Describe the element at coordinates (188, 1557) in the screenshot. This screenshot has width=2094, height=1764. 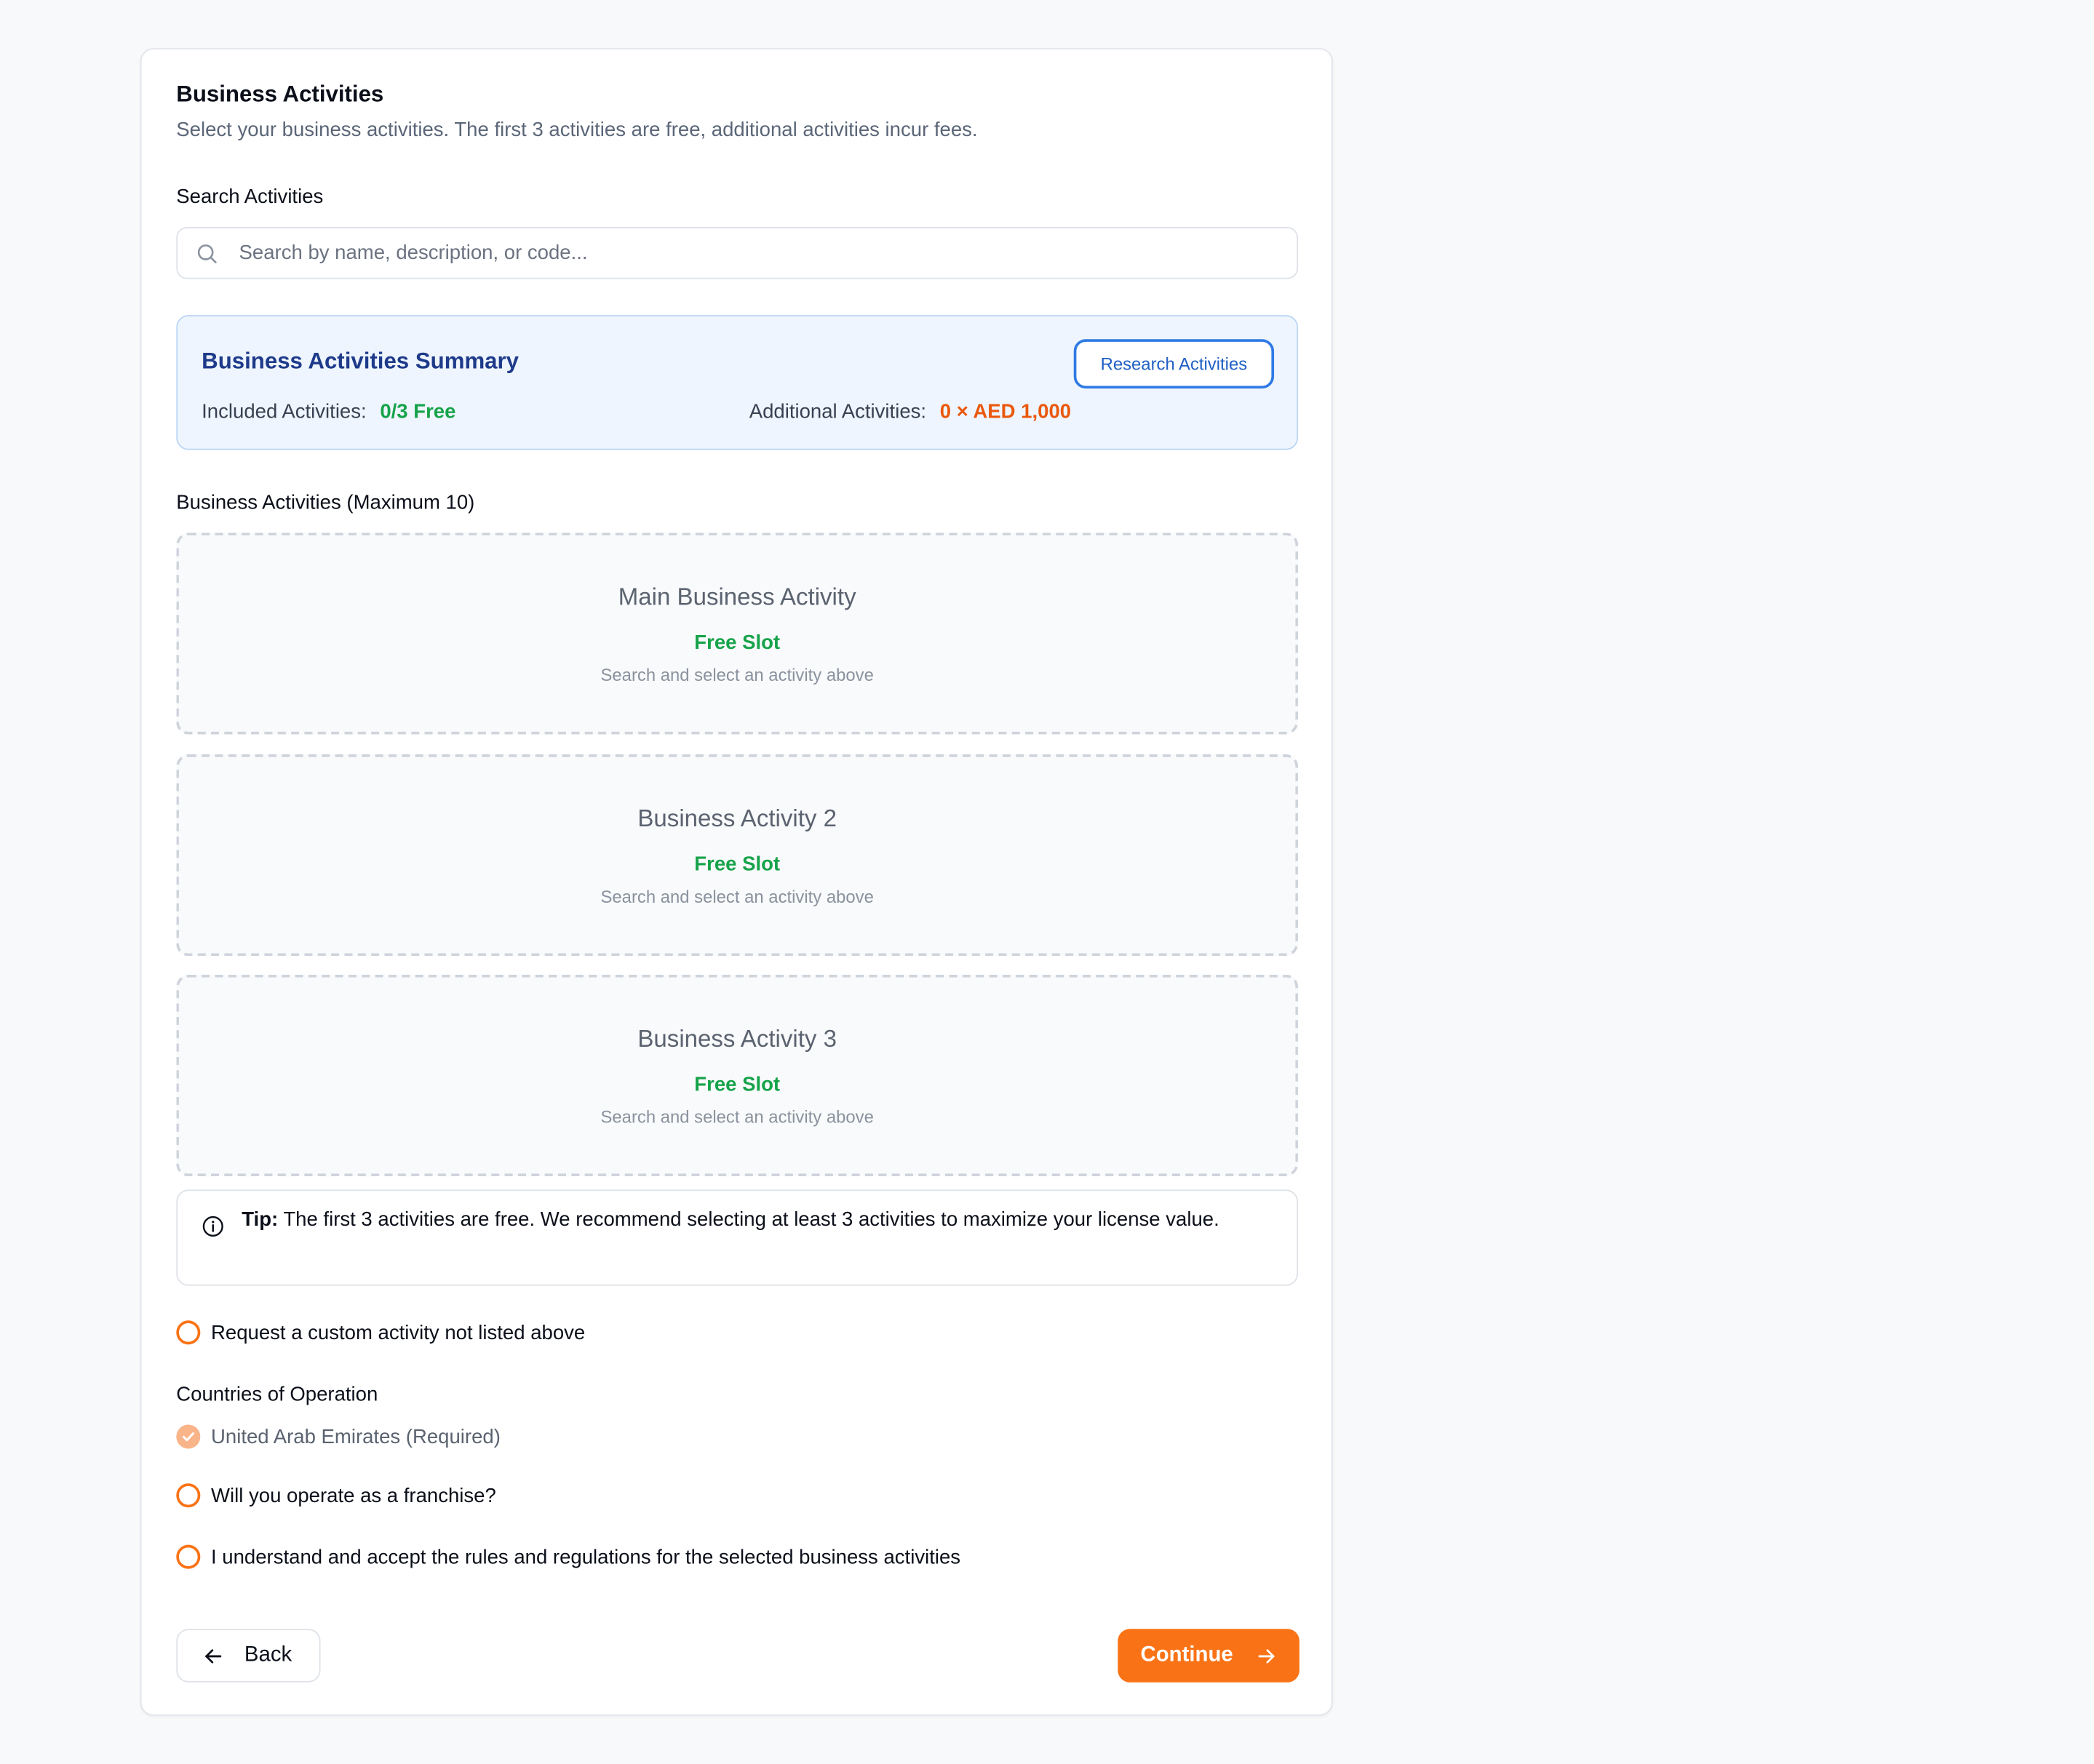
I see `accept-rules-checkbox` at that location.